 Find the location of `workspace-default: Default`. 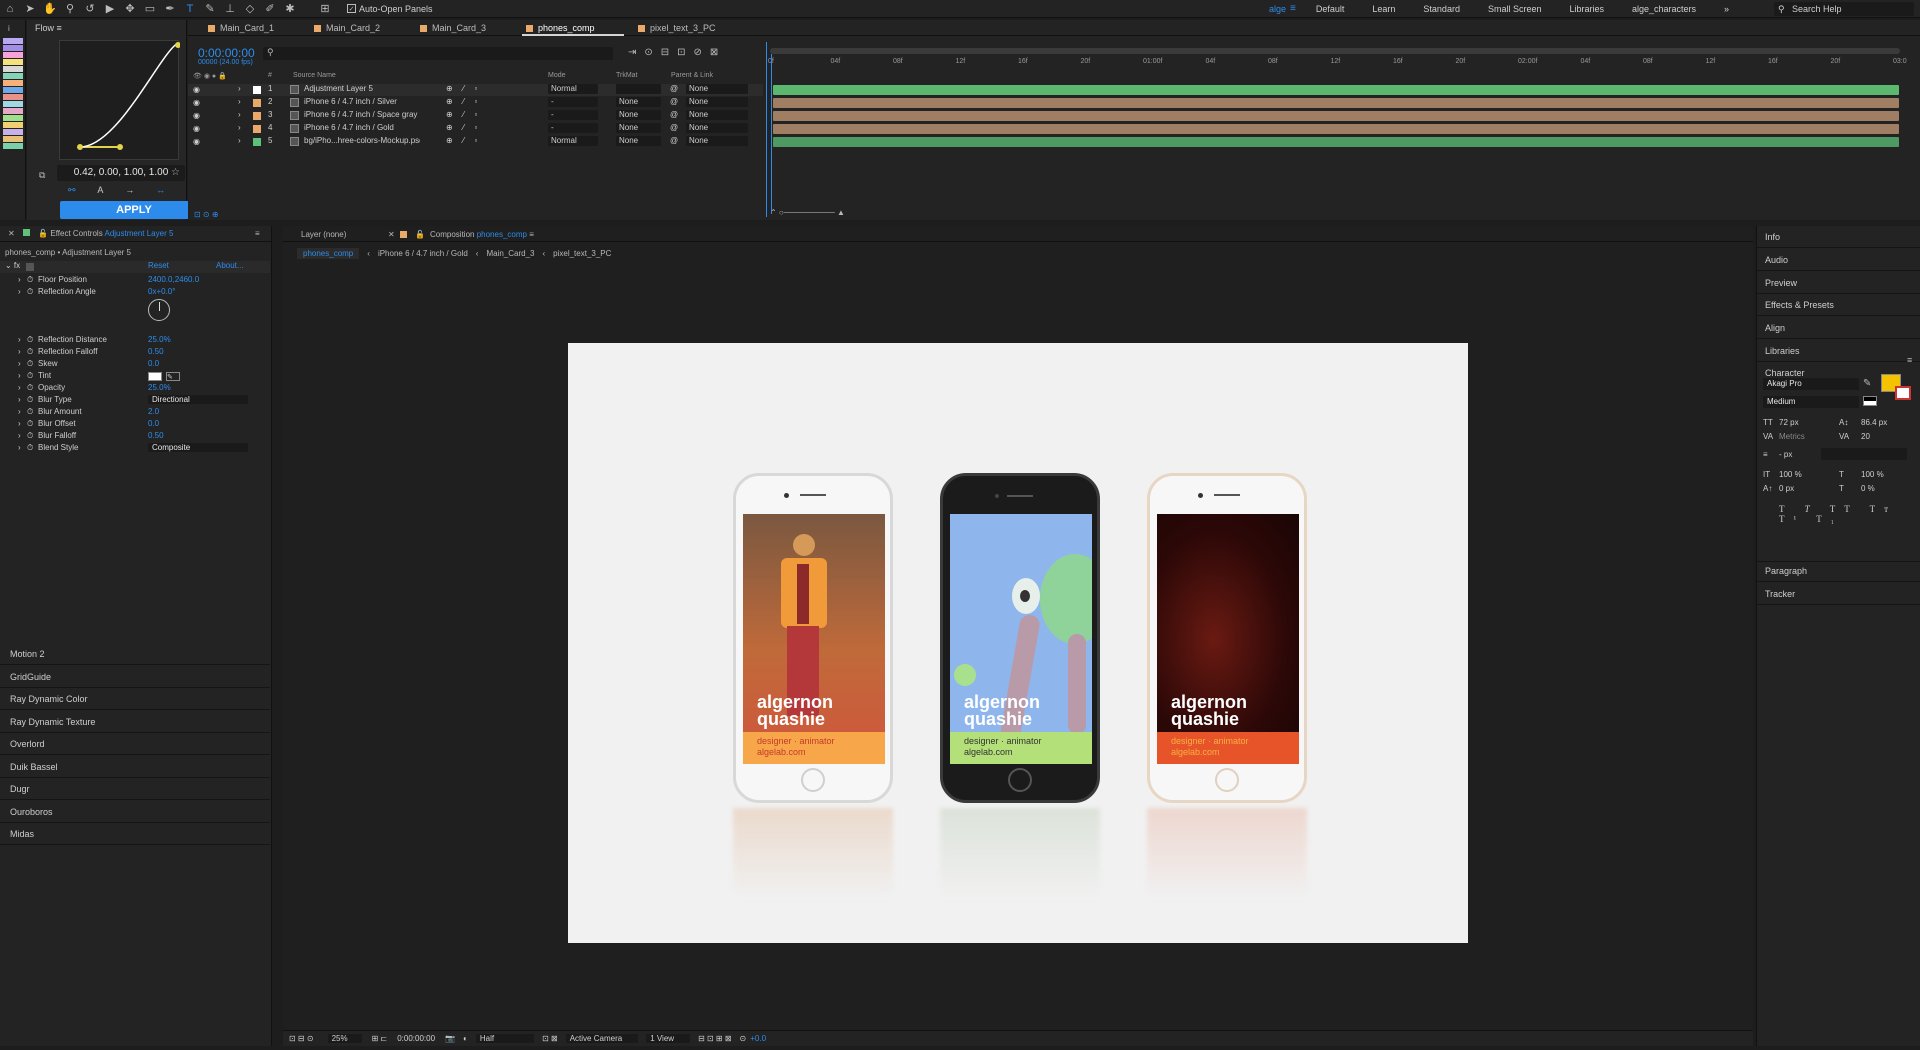

workspace-default: Default is located at coordinates (1330, 9).